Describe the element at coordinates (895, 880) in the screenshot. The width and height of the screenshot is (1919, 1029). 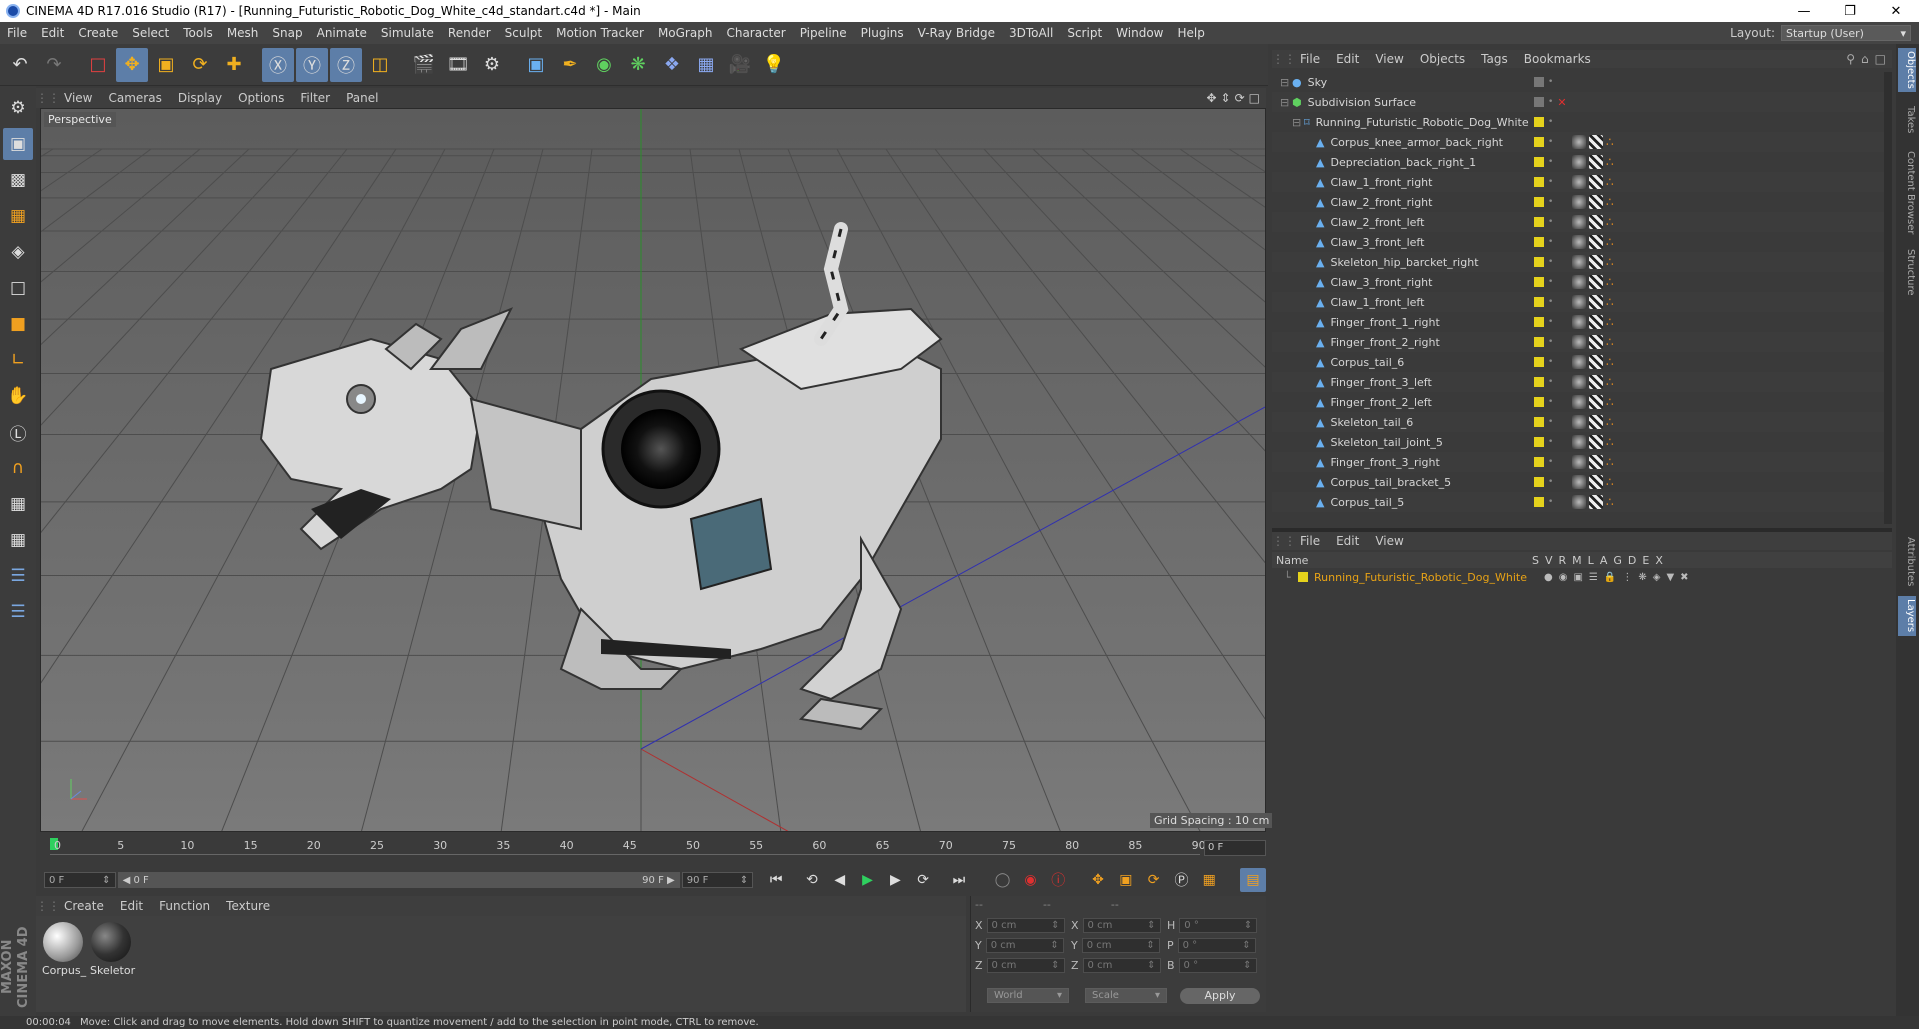
I see `next-frame-icon: ▶` at that location.